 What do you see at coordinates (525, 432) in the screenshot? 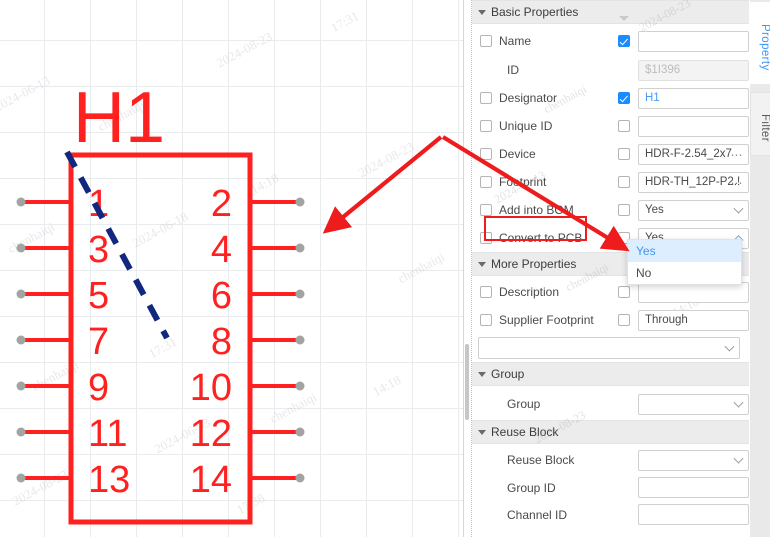
I see `section-title: Reuse Block` at bounding box center [525, 432].